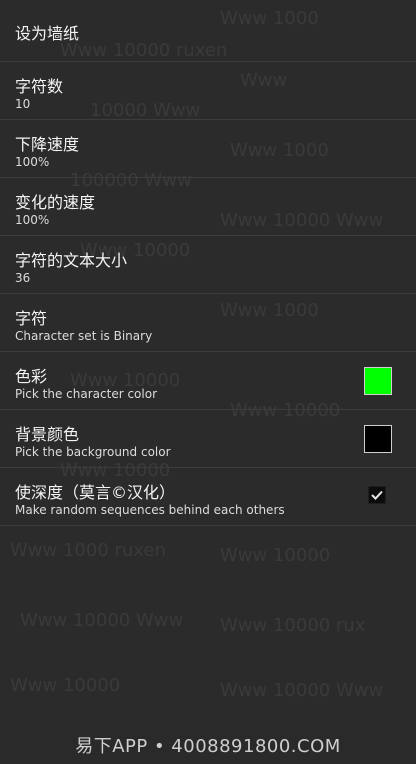  I want to click on change-speed-label: 变化的速度, so click(55, 202).